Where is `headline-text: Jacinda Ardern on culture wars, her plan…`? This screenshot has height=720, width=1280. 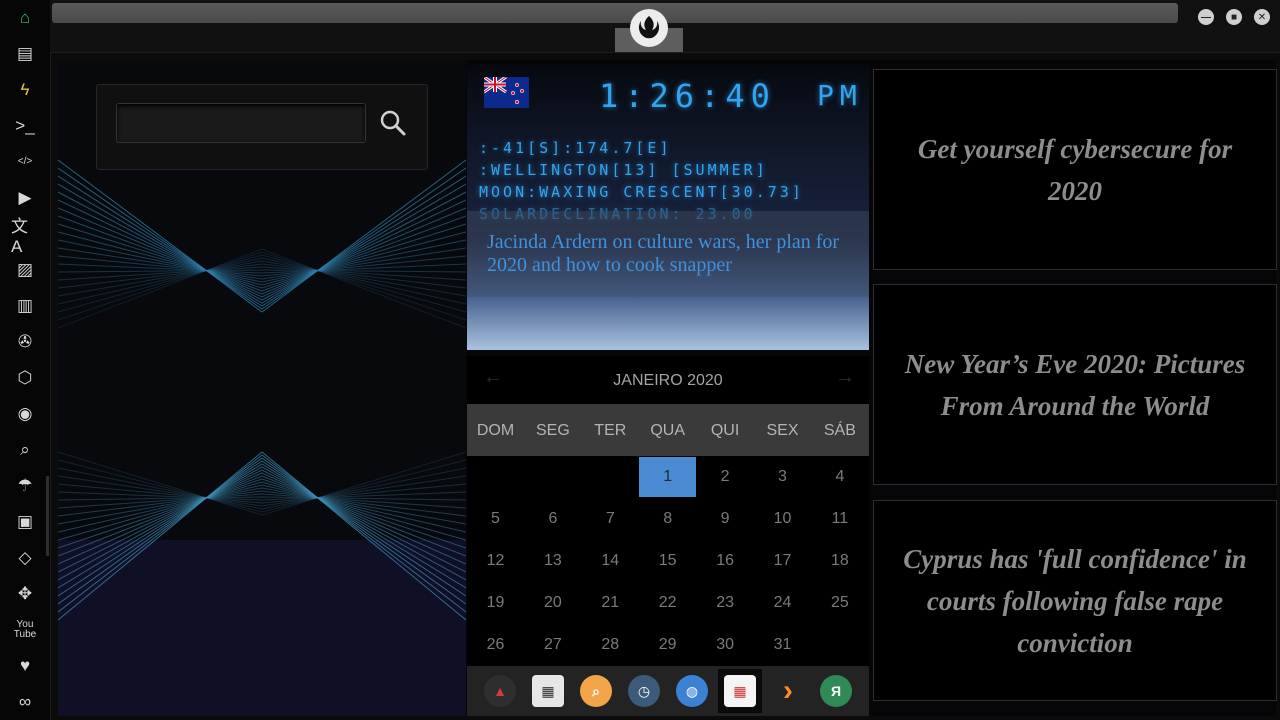
headline-text: Jacinda Ardern on culture wars, her plan… is located at coordinates (672, 254).